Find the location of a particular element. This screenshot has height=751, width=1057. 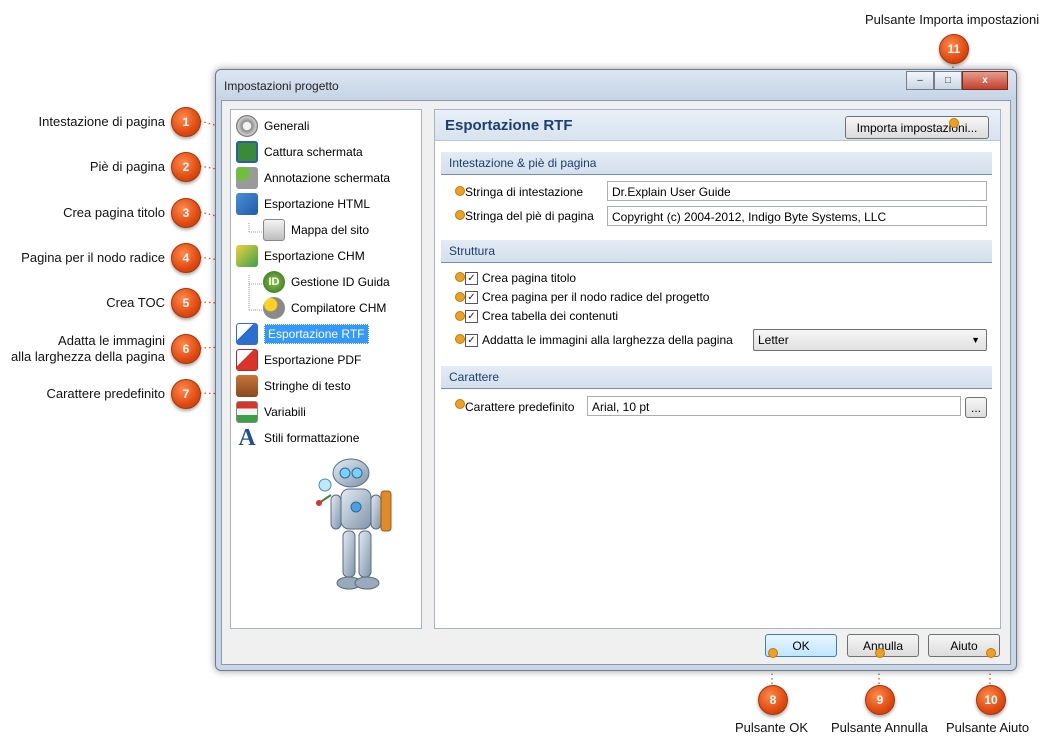

pdf-export-icon is located at coordinates (247, 360).